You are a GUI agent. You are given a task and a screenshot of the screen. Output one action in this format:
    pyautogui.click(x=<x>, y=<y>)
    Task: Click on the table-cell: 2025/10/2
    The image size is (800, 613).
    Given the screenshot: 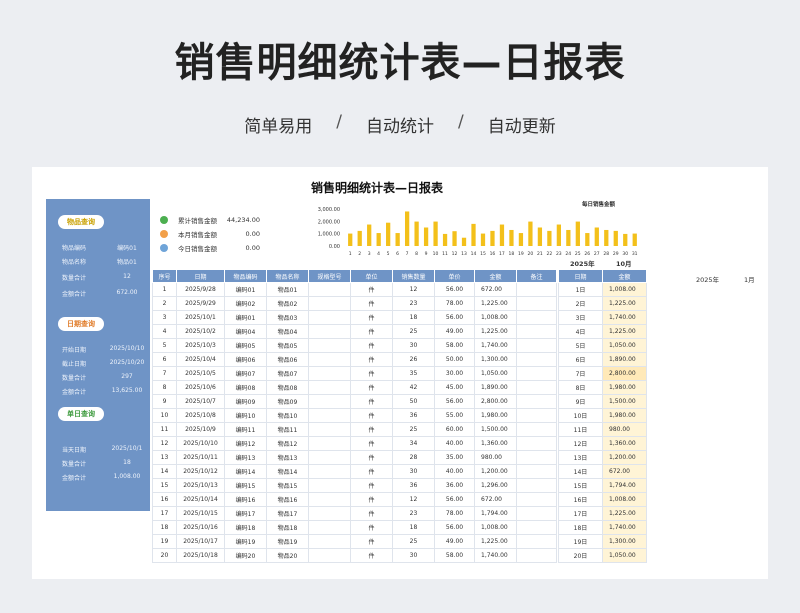 What is the action you would take?
    pyautogui.click(x=200, y=331)
    